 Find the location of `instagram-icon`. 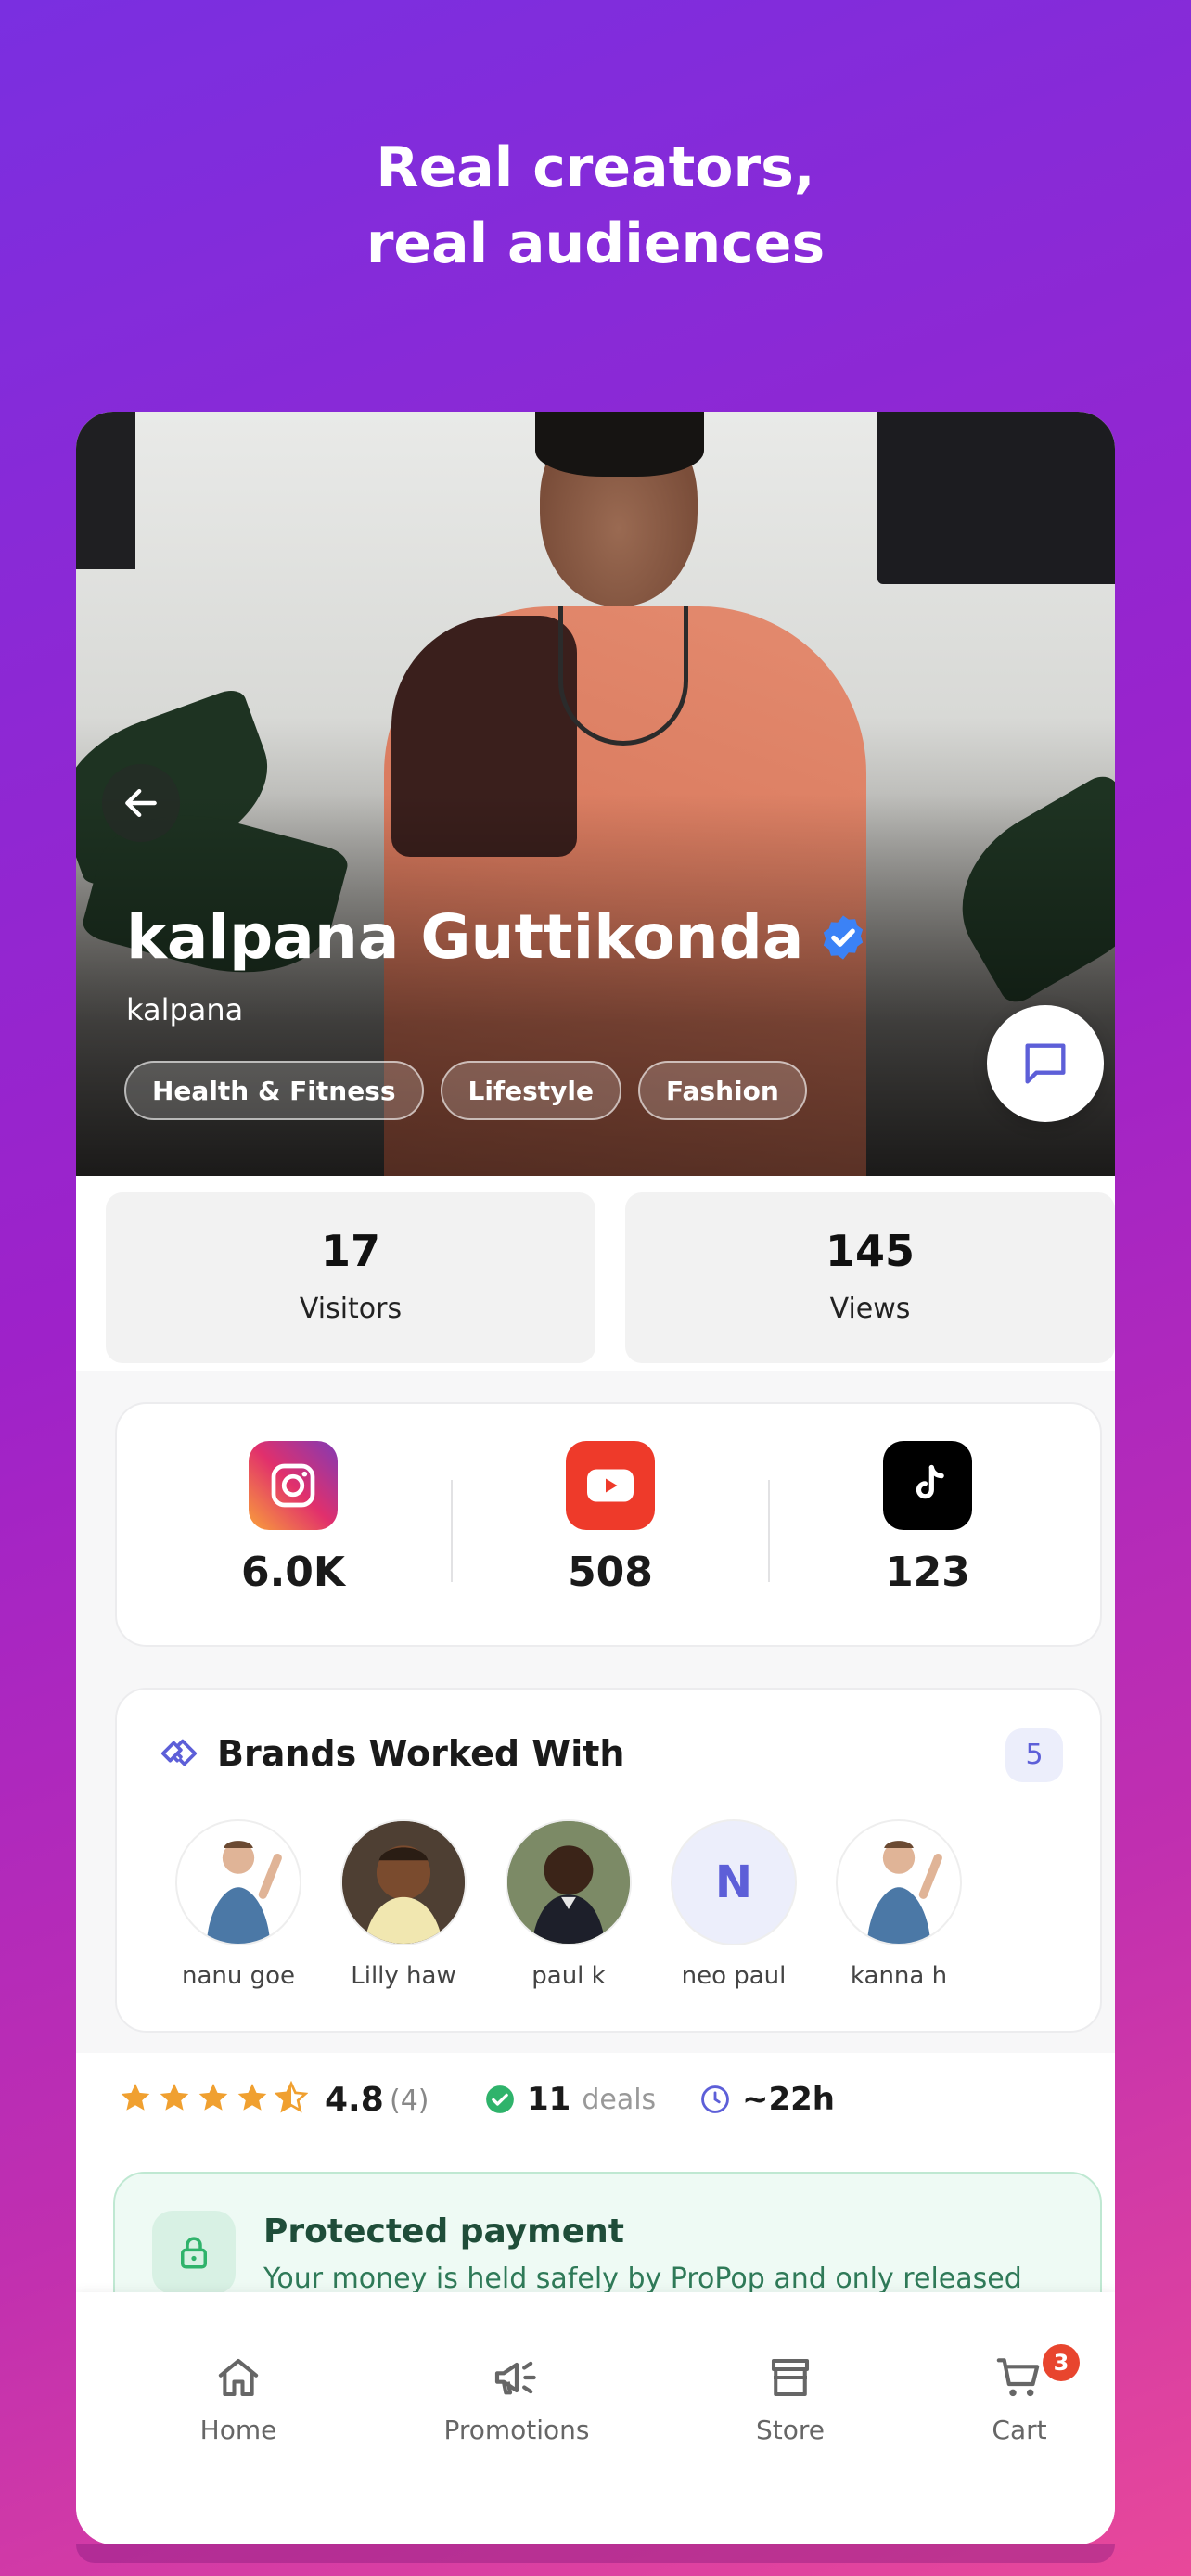

instagram-icon is located at coordinates (293, 1485).